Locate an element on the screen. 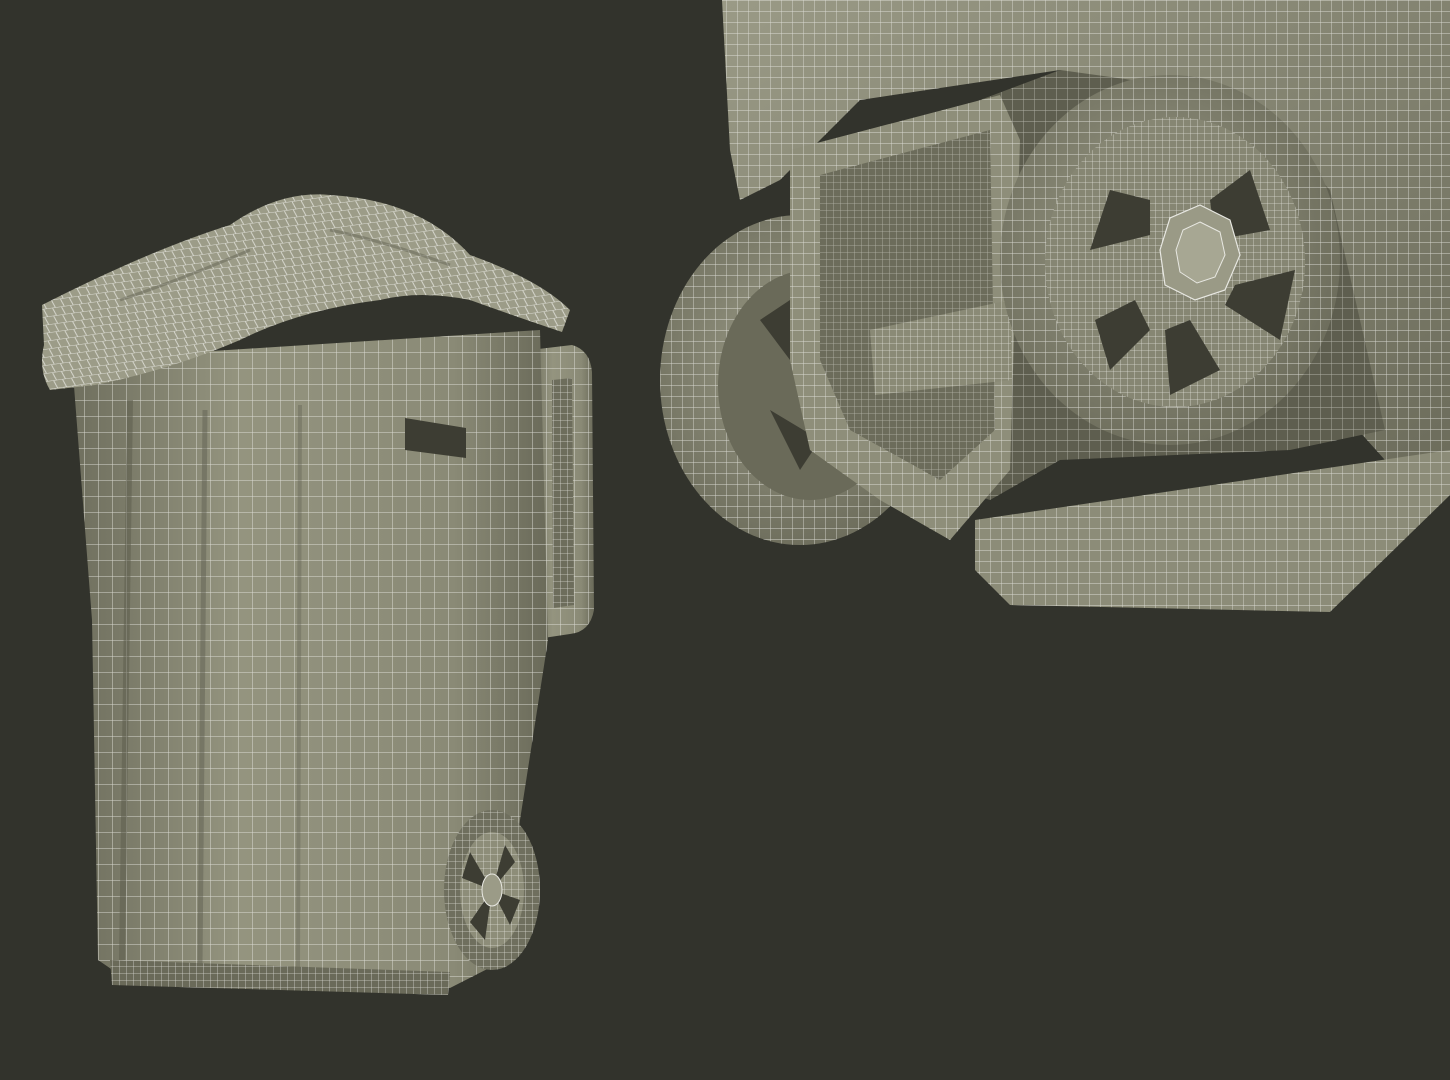  closeup-foot-plate is located at coordinates (1212, 531).